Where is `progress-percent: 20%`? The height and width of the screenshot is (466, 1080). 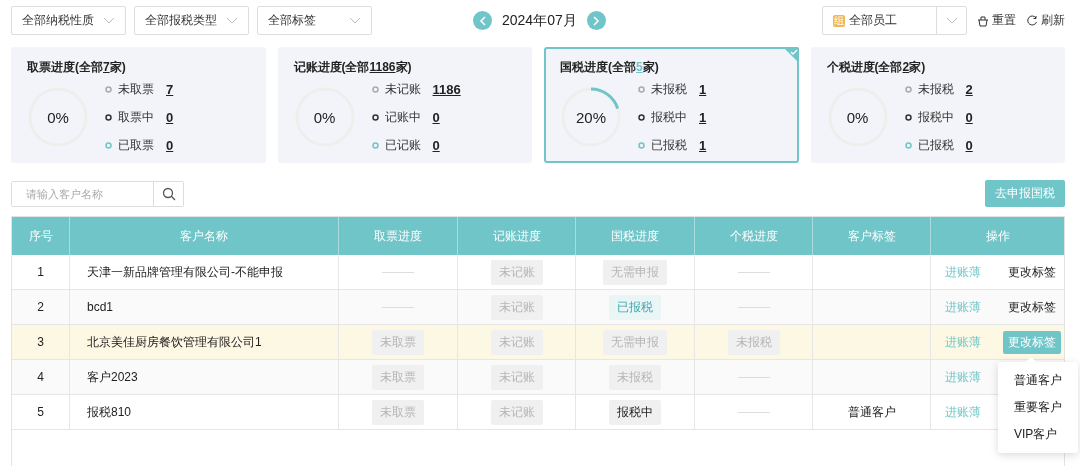
progress-percent: 20% is located at coordinates (591, 117).